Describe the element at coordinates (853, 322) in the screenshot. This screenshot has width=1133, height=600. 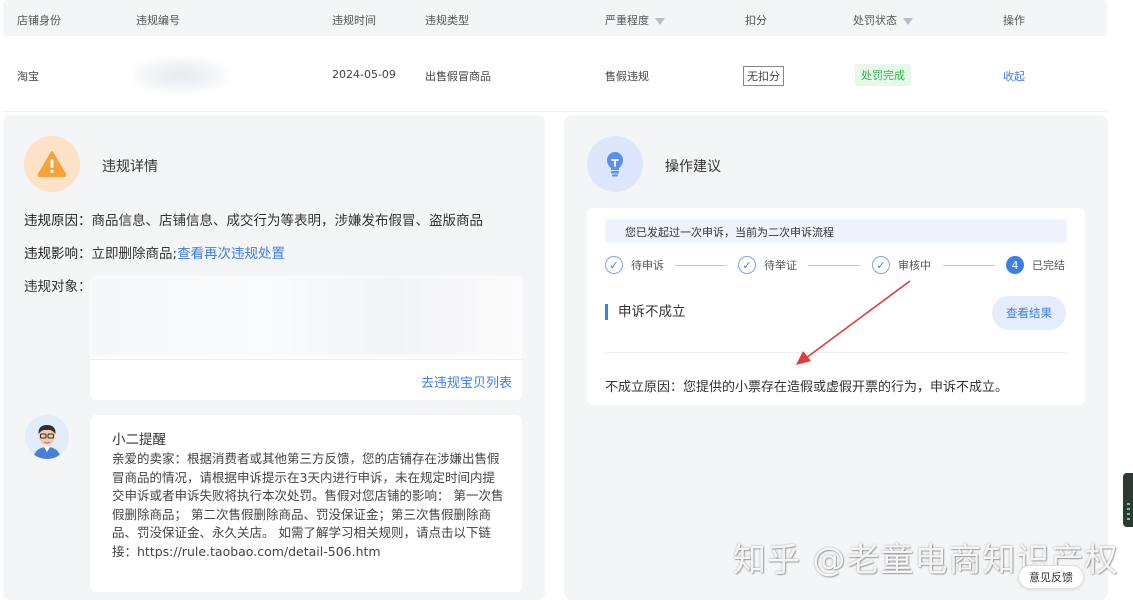
I see `annotation-arrow` at that location.